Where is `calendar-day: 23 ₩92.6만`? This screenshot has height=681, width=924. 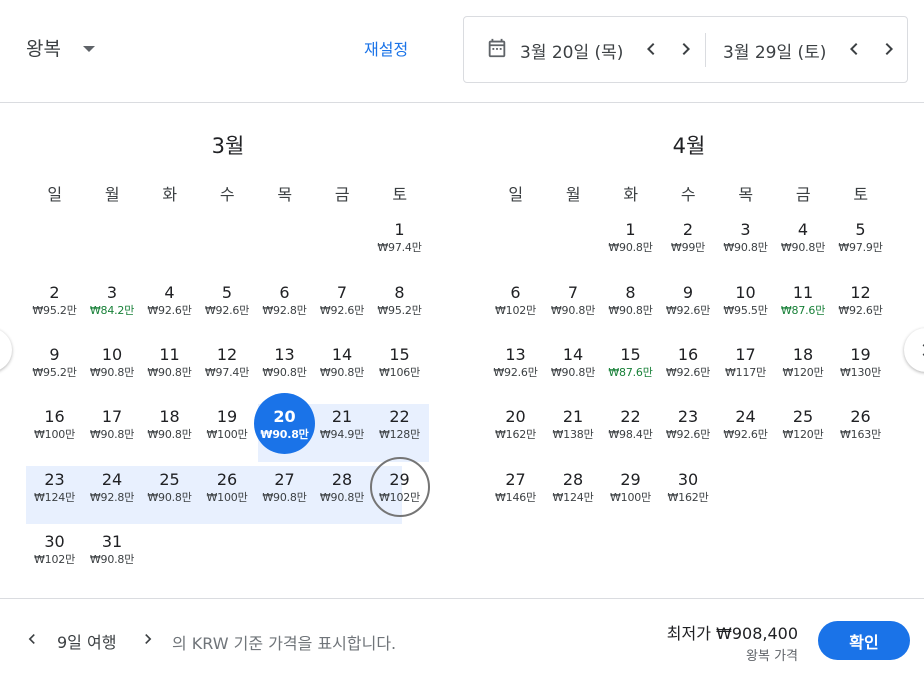 calendar-day: 23 ₩92.6만 is located at coordinates (688, 424).